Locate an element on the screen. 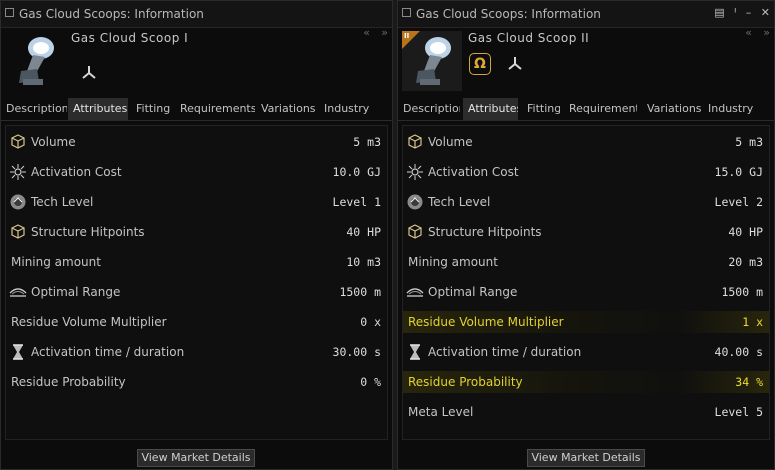 This screenshot has height=470, width=775. attribute-row: Mining amount 20 m3 is located at coordinates (586, 262).